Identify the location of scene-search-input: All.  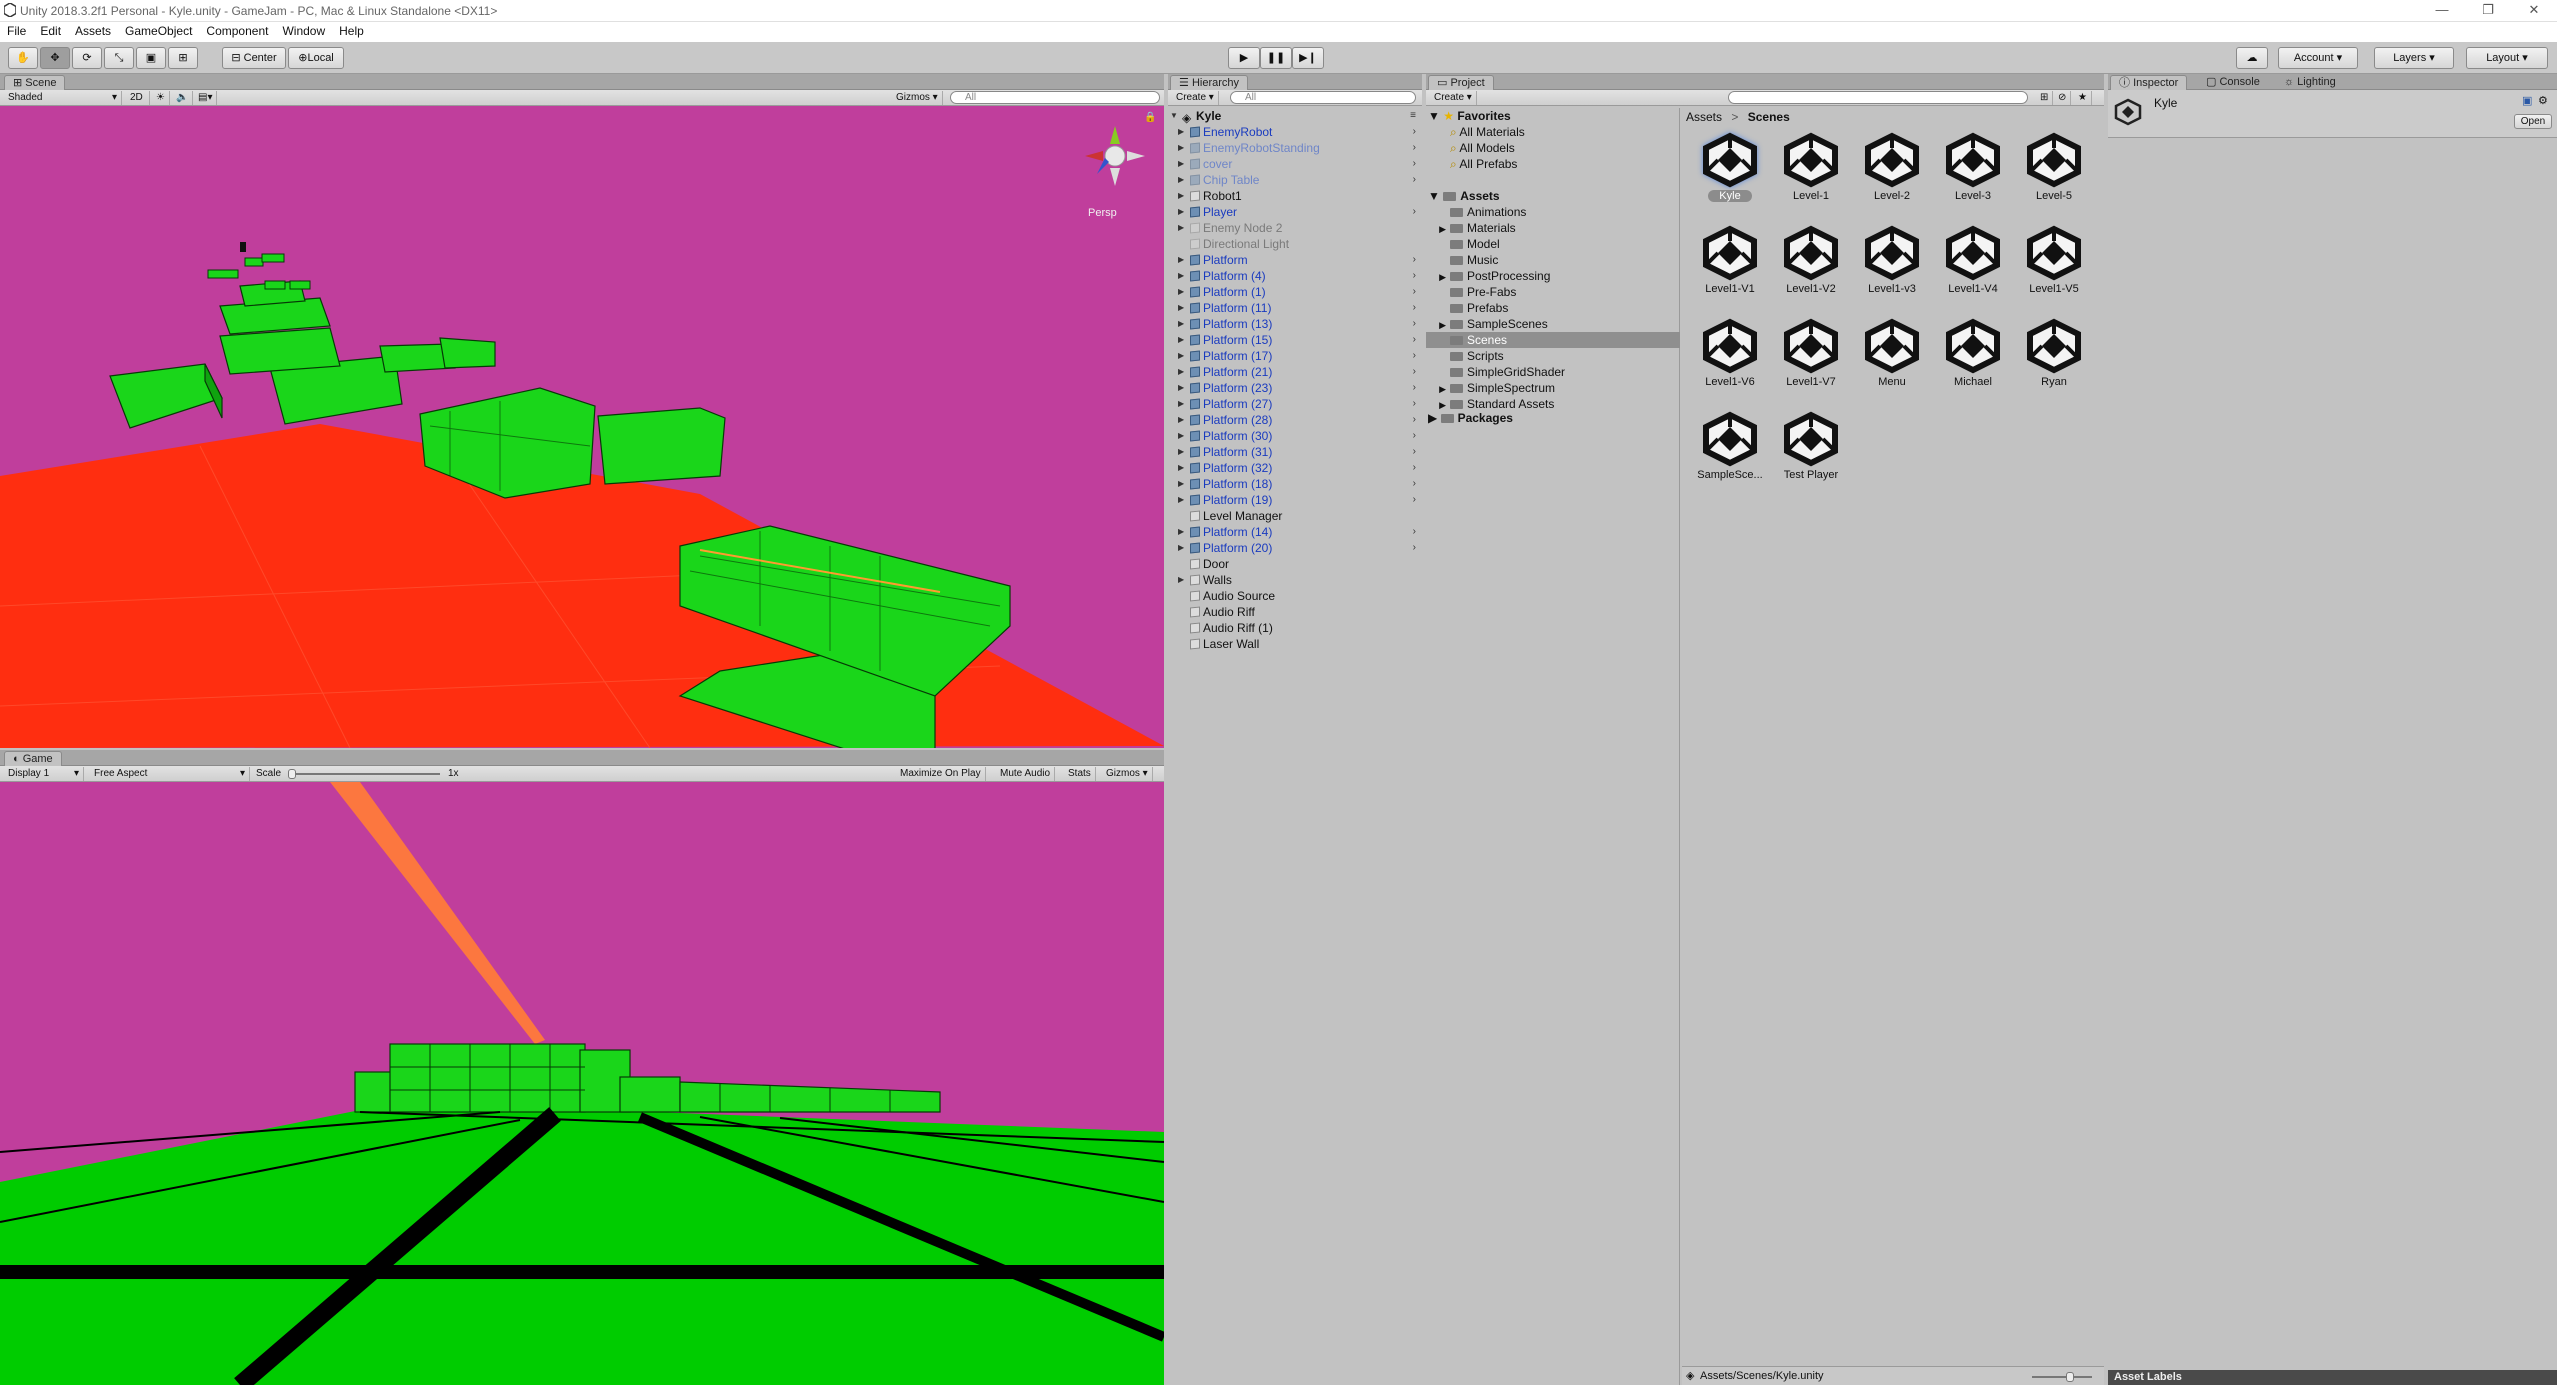
(1055, 97).